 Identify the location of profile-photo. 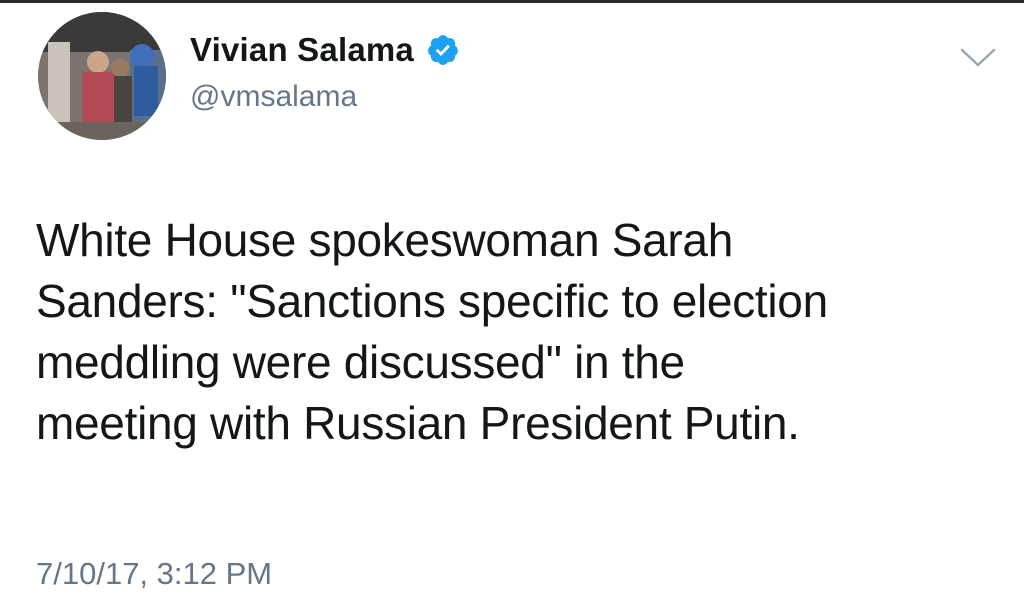
(102, 76).